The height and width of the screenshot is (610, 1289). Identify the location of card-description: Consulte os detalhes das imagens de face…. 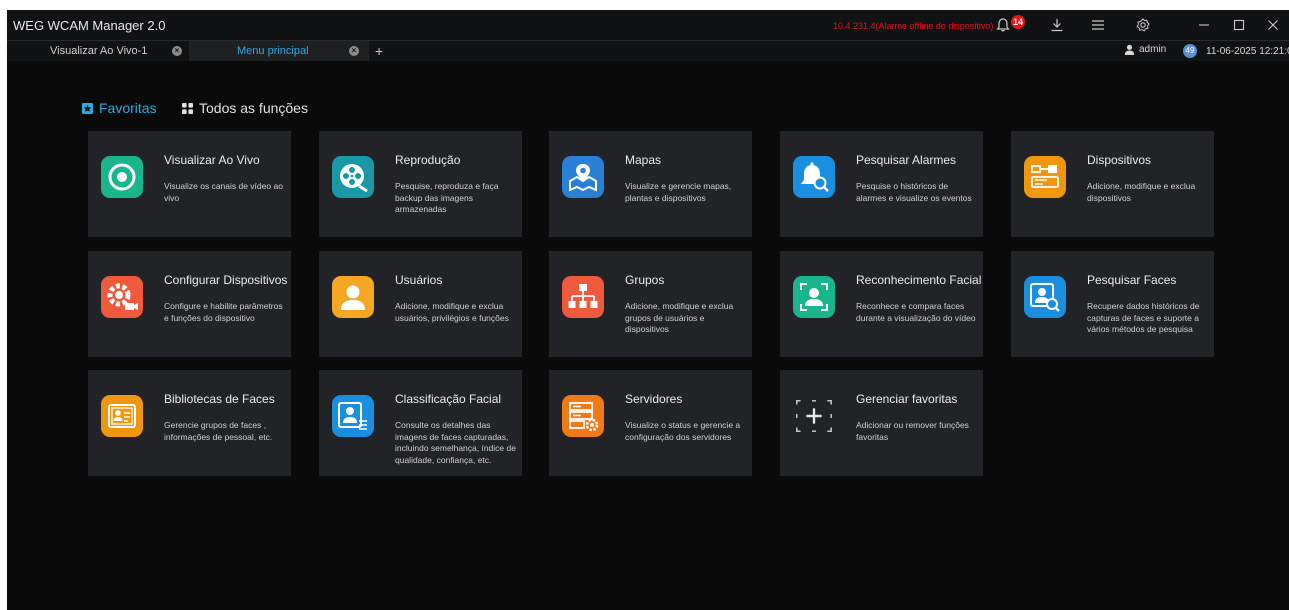
(455, 442).